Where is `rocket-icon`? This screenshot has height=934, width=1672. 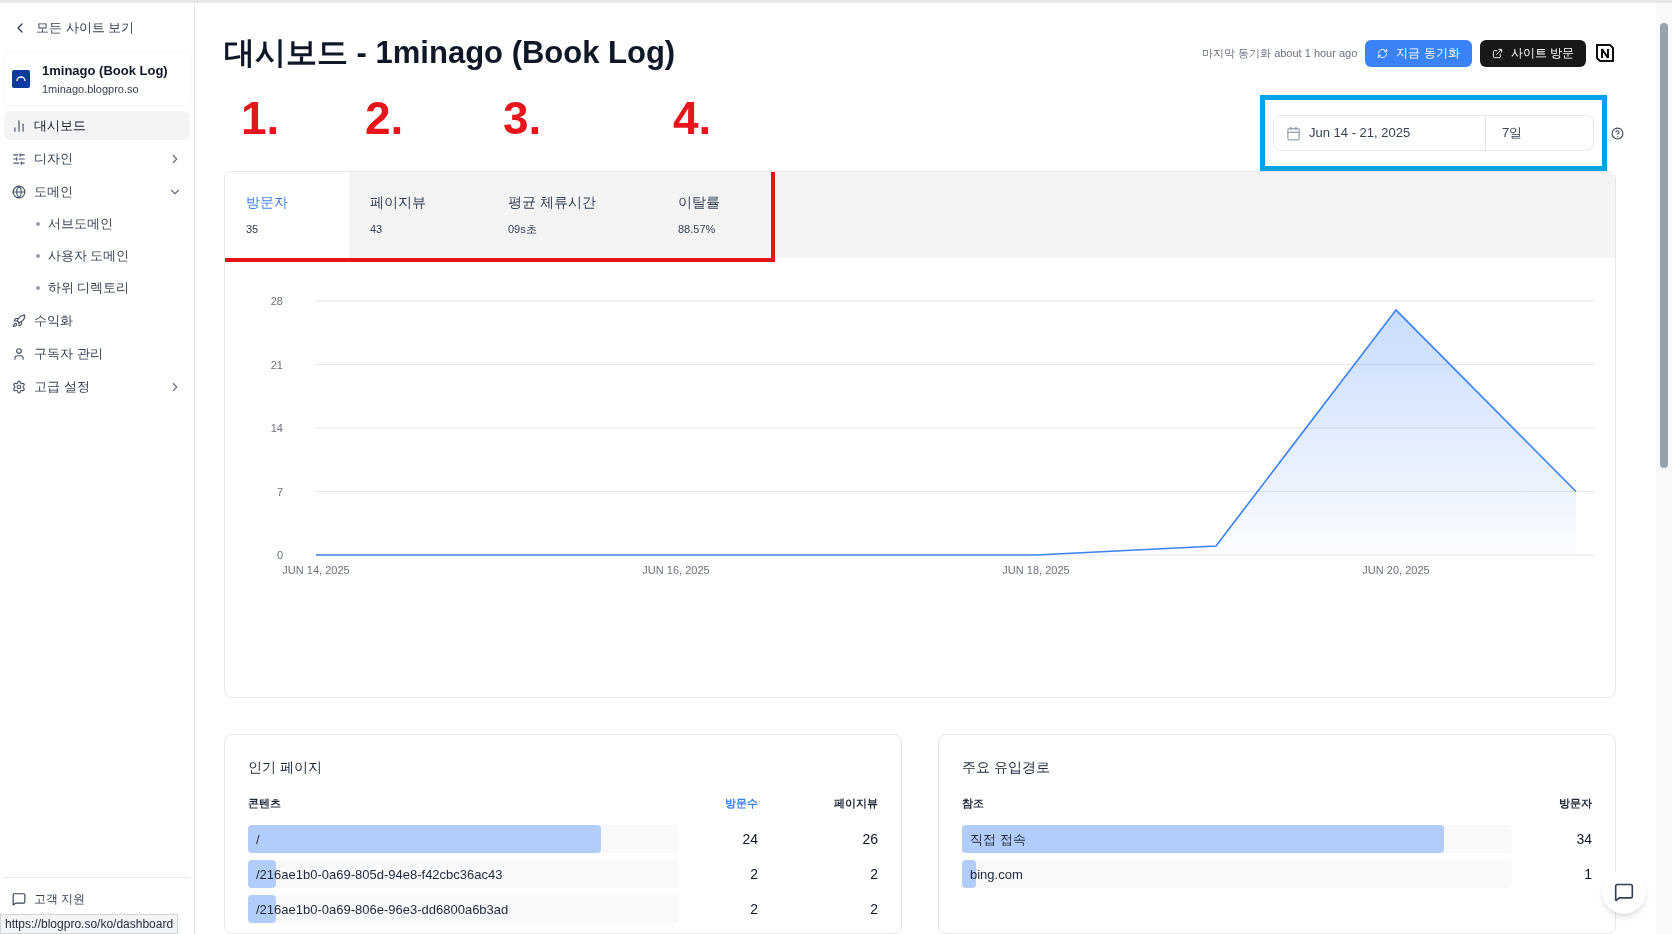 rocket-icon is located at coordinates (19, 320).